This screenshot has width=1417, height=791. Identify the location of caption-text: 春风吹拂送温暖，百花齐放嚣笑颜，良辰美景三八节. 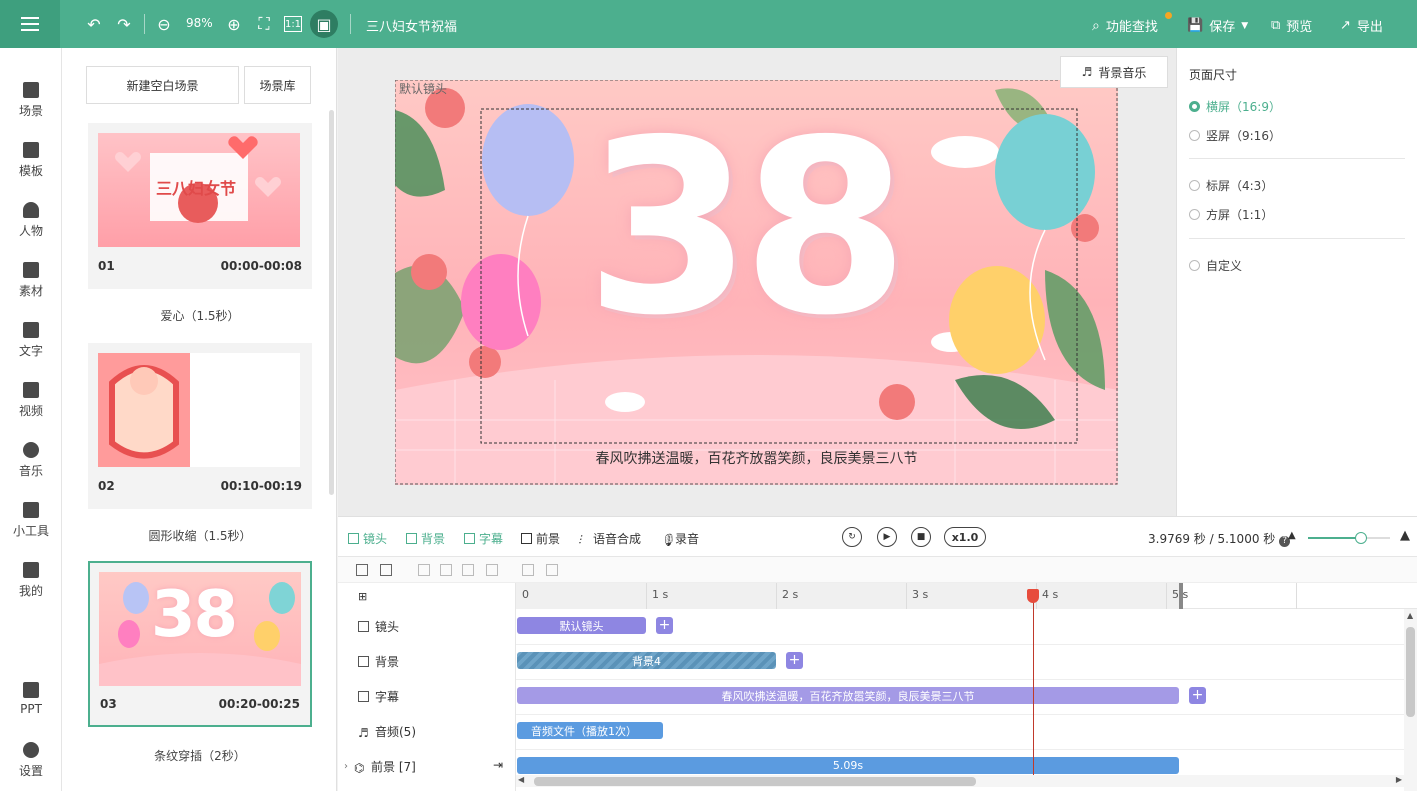
(756, 458).